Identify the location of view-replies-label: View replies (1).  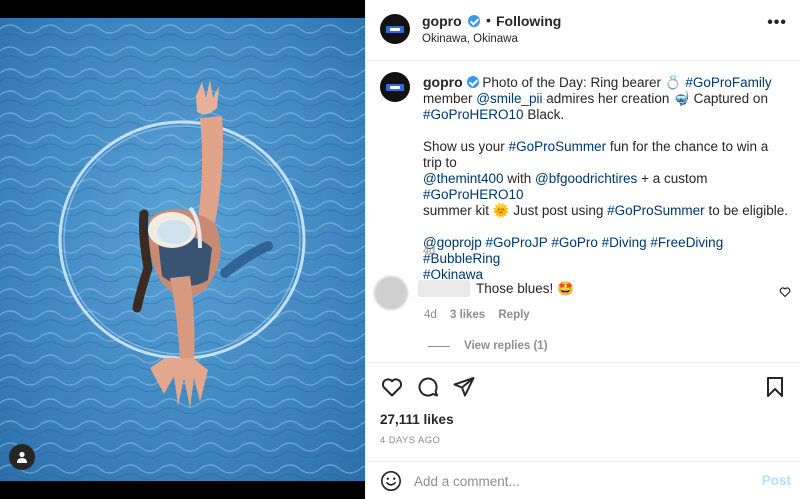
(506, 346).